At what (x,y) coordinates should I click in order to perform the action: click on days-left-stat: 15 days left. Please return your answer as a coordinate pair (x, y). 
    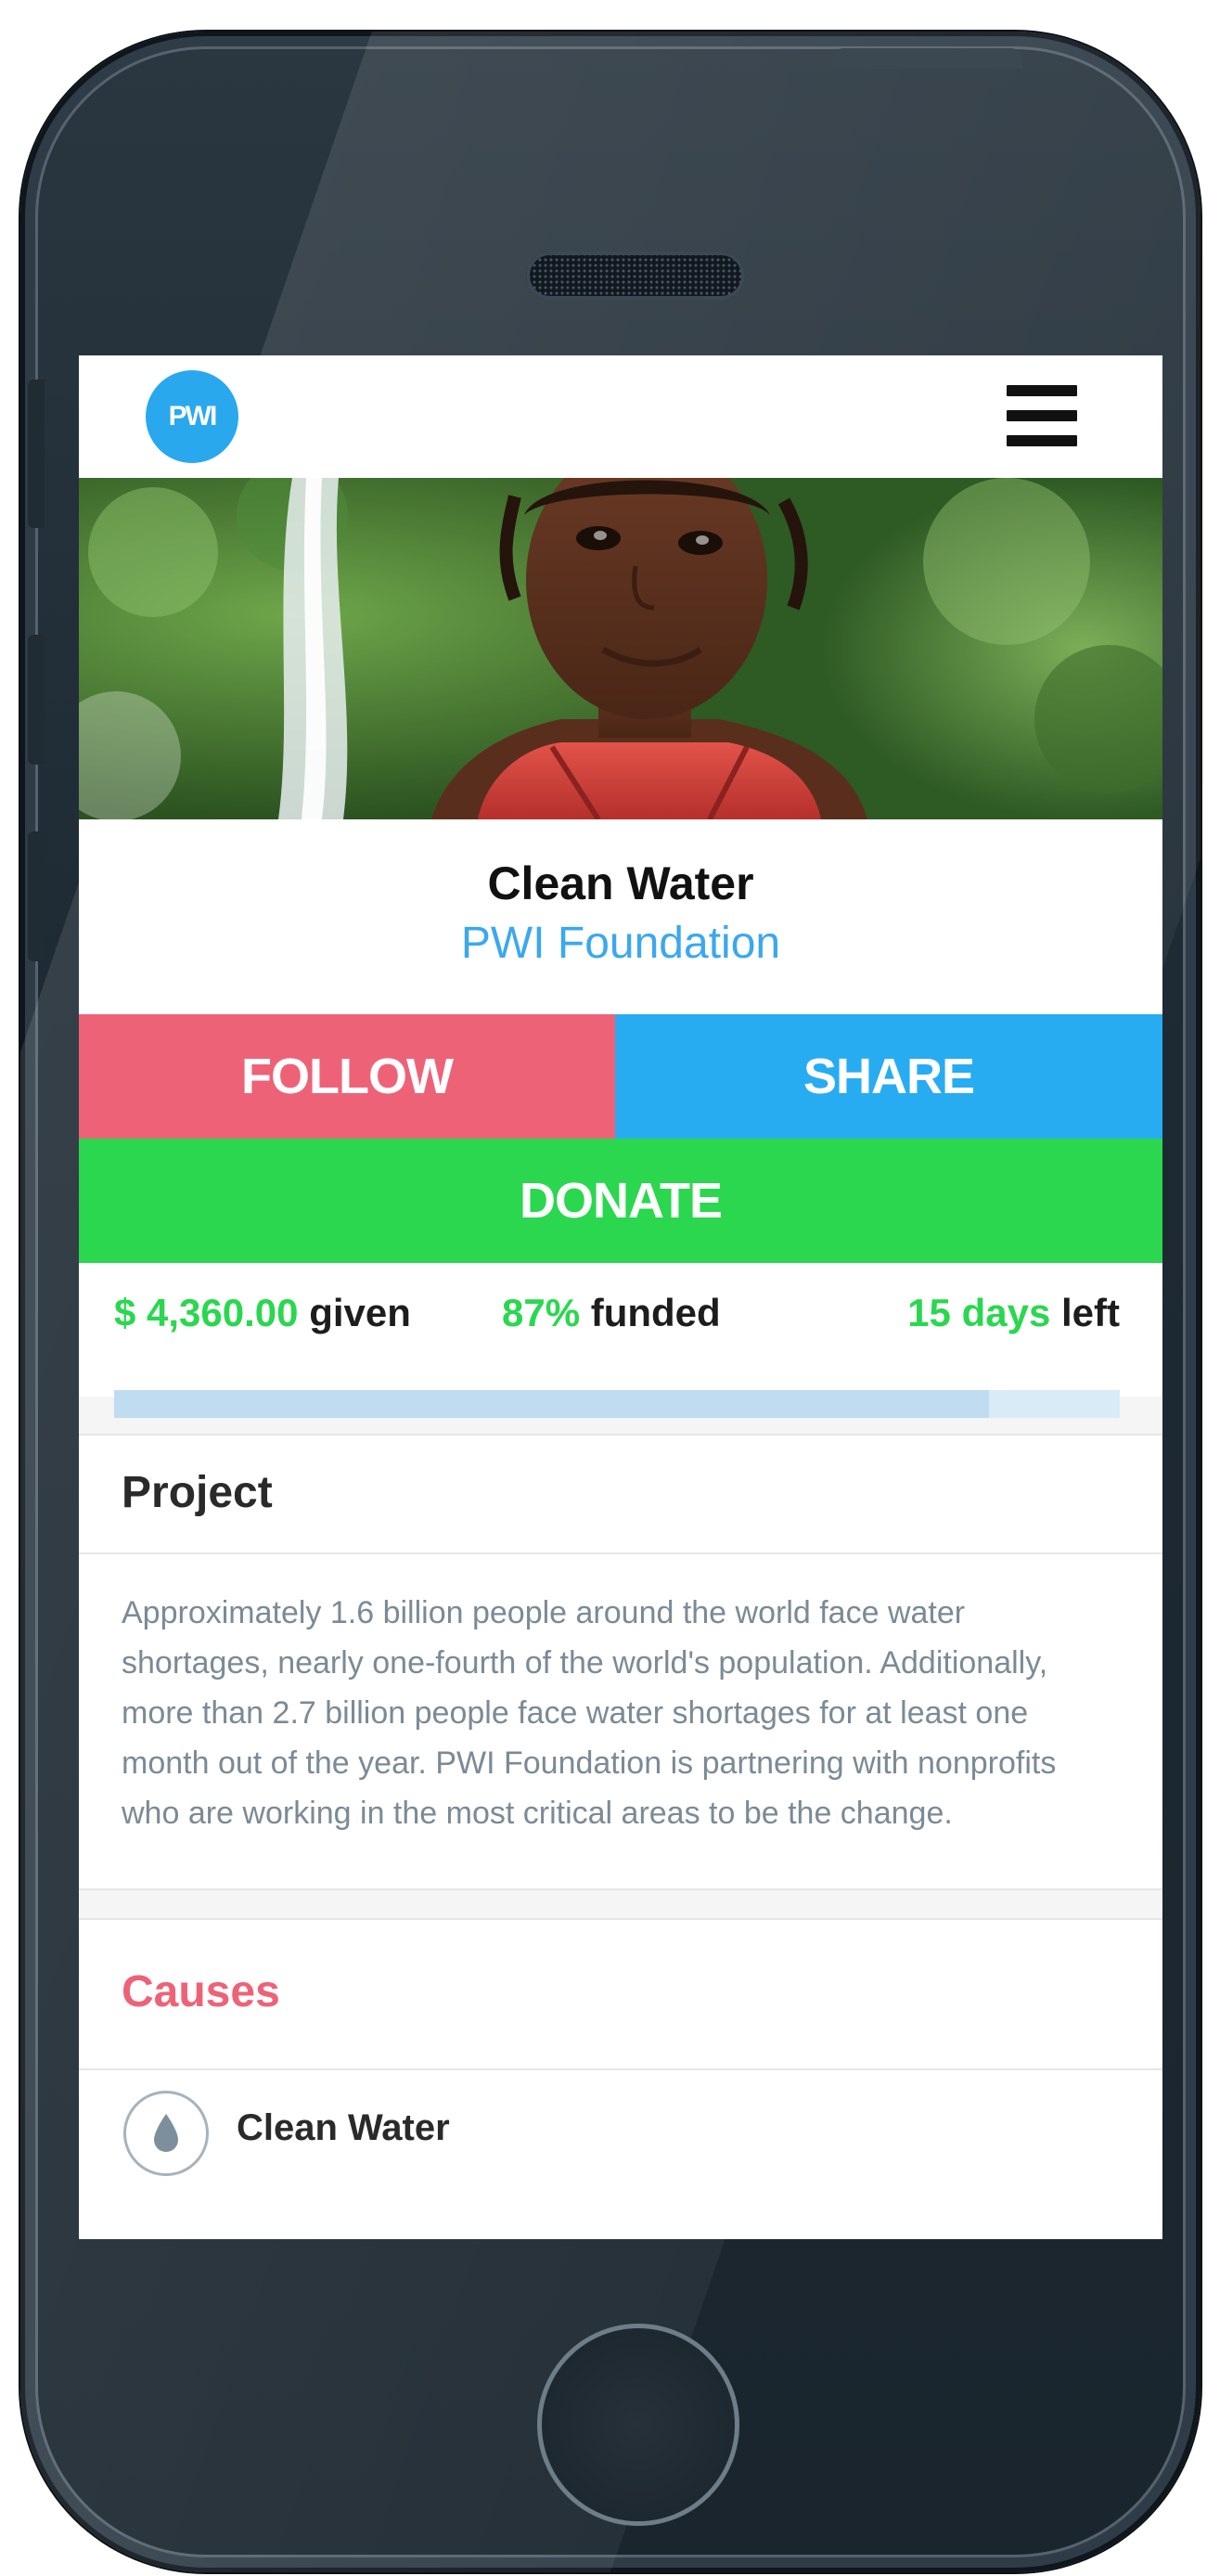
    Looking at the image, I should click on (1013, 1313).